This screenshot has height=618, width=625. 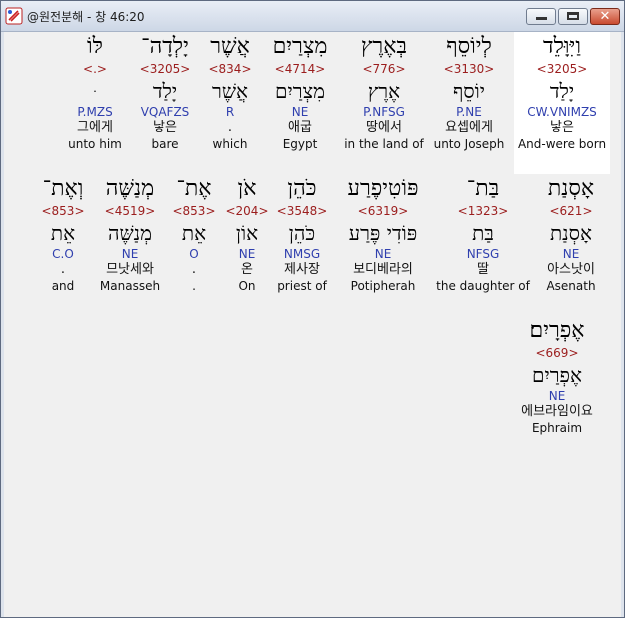 I want to click on strong-number: <3548>, so click(x=302, y=211).